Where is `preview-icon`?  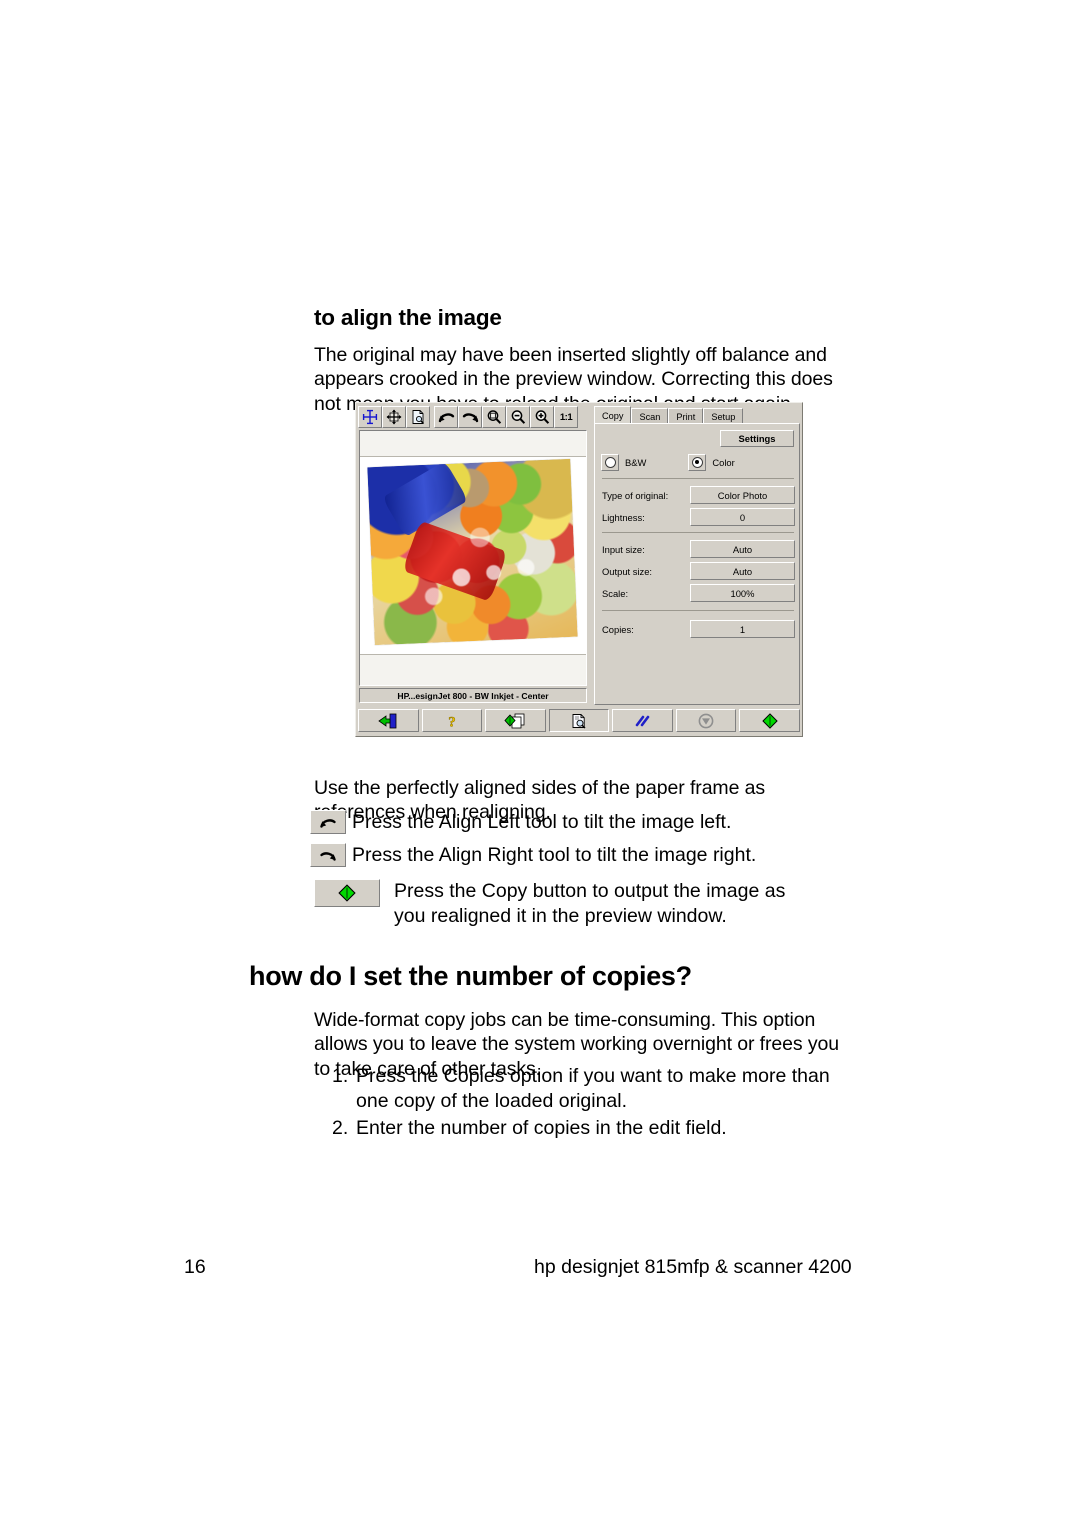
preview-icon is located at coordinates (579, 720).